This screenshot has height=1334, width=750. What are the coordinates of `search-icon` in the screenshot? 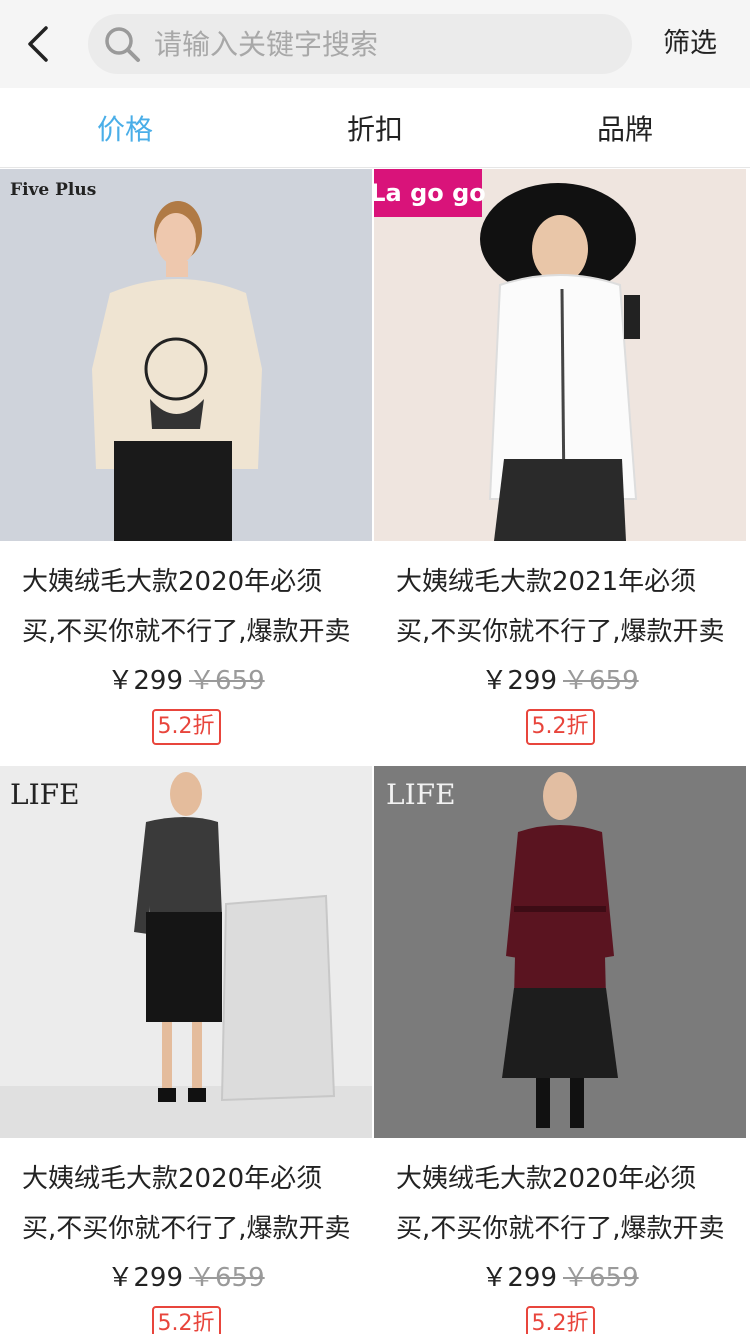 It's located at (122, 44).